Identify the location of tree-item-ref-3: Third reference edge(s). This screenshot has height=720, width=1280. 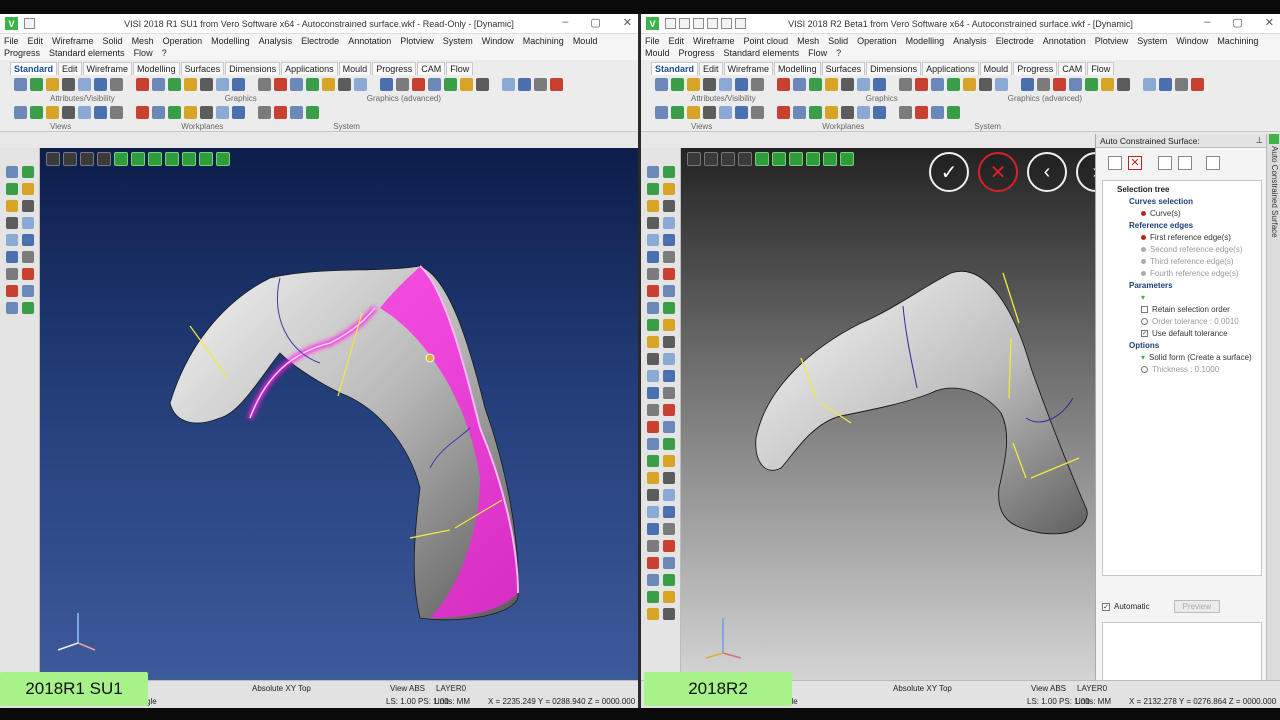
(1182, 262).